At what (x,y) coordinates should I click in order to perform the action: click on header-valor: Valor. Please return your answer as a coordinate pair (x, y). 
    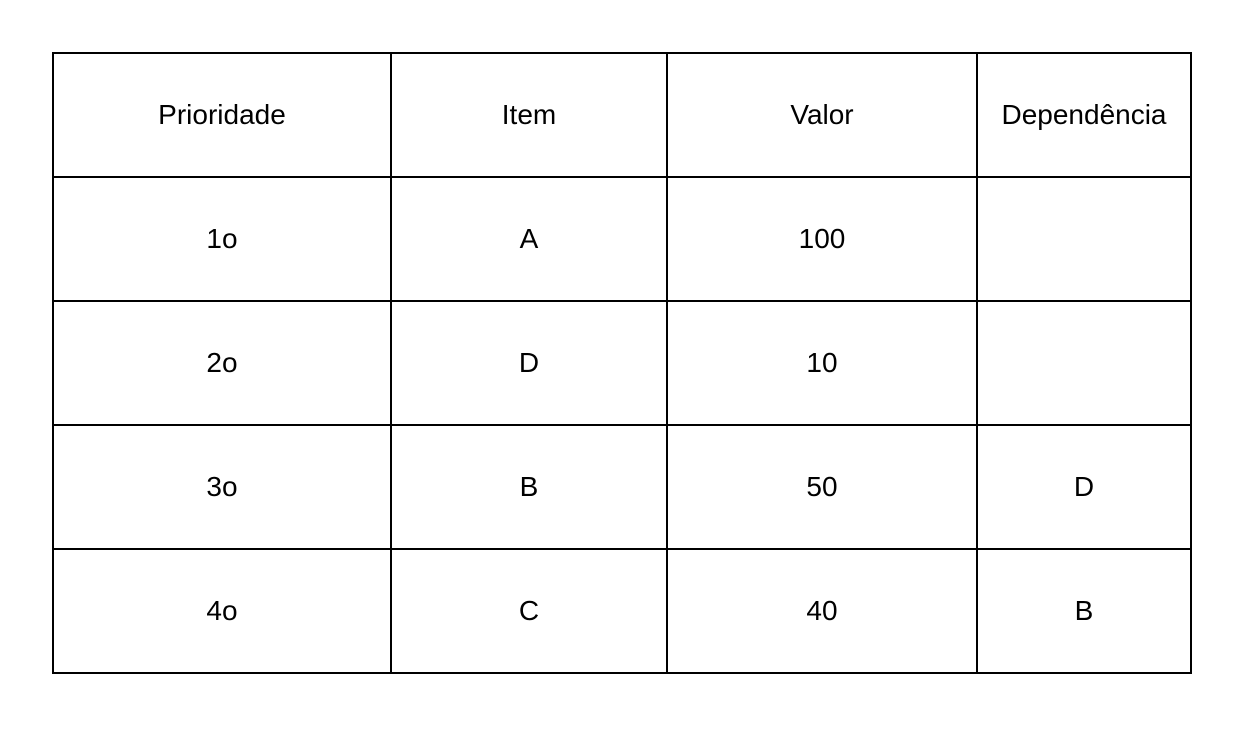
    Looking at the image, I should click on (822, 115).